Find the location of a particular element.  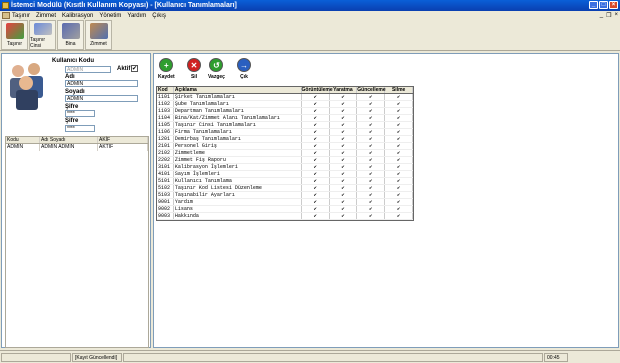

soyadi-field: ADMIN is located at coordinates (101, 98).